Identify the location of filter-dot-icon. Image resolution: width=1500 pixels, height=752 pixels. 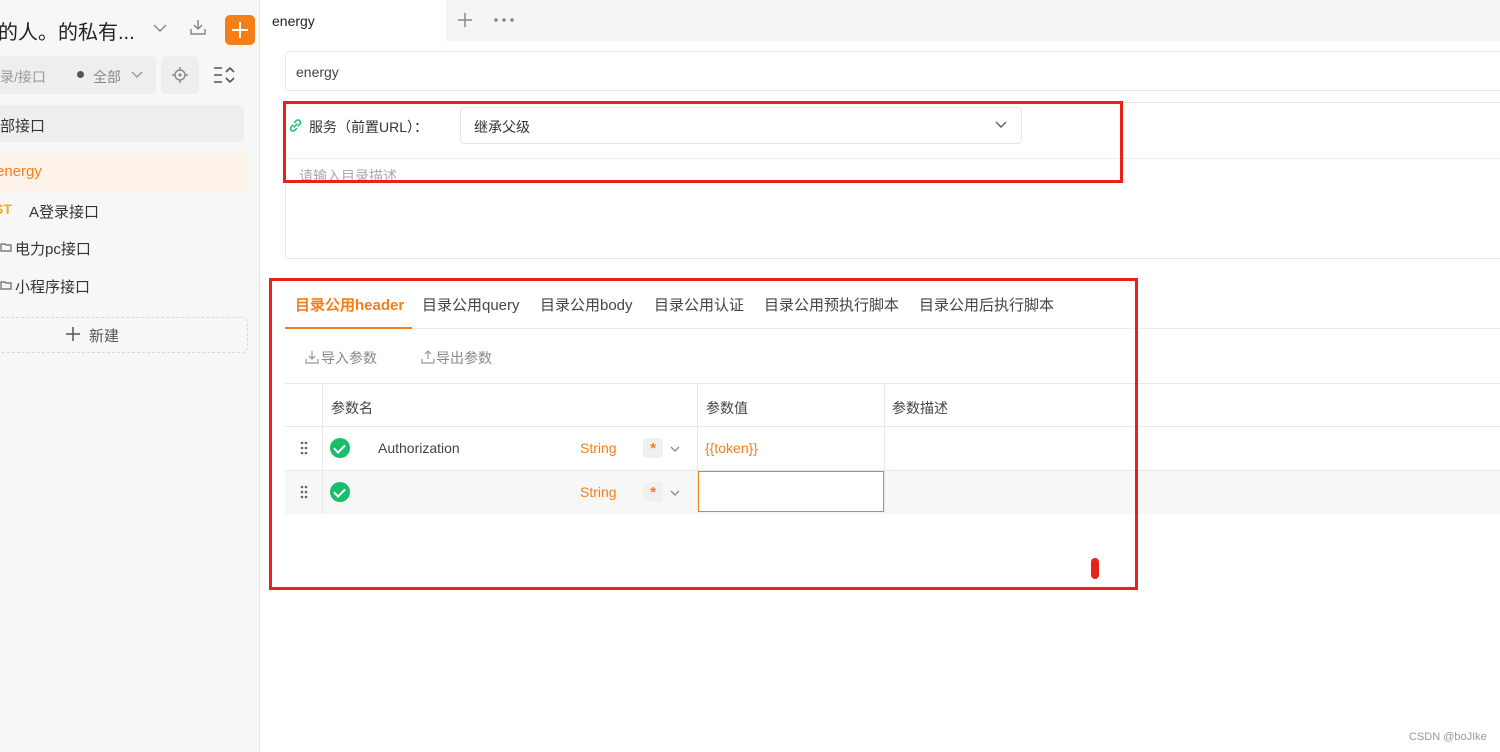
(80, 74).